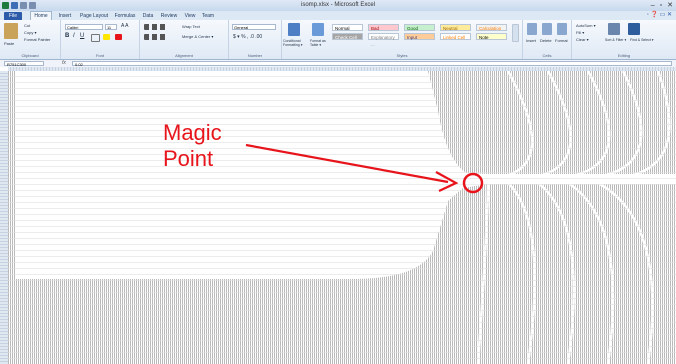  Describe the element at coordinates (624, 55) in the screenshot. I see `editing-label: Editing` at that location.